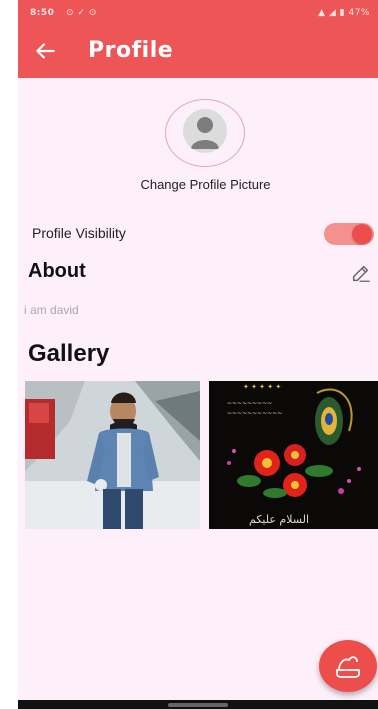  I want to click on profile-picture, so click(205, 133).